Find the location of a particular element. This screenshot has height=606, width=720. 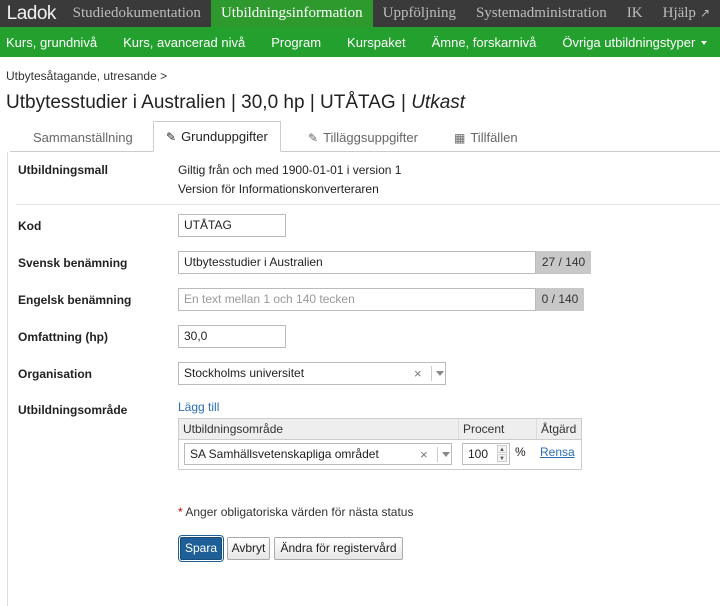

subnav-kurs-grundniva: Kurs, grundnivå is located at coordinates (55, 42).